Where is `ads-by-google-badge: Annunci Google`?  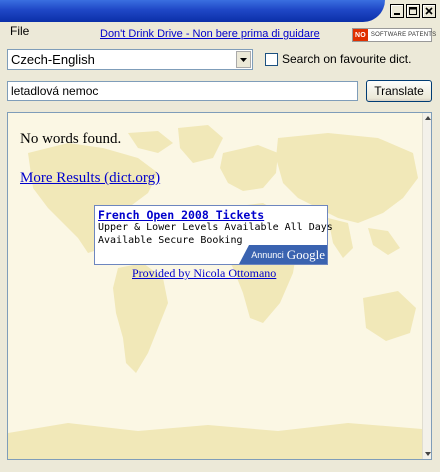 ads-by-google-badge: Annunci Google is located at coordinates (283, 254).